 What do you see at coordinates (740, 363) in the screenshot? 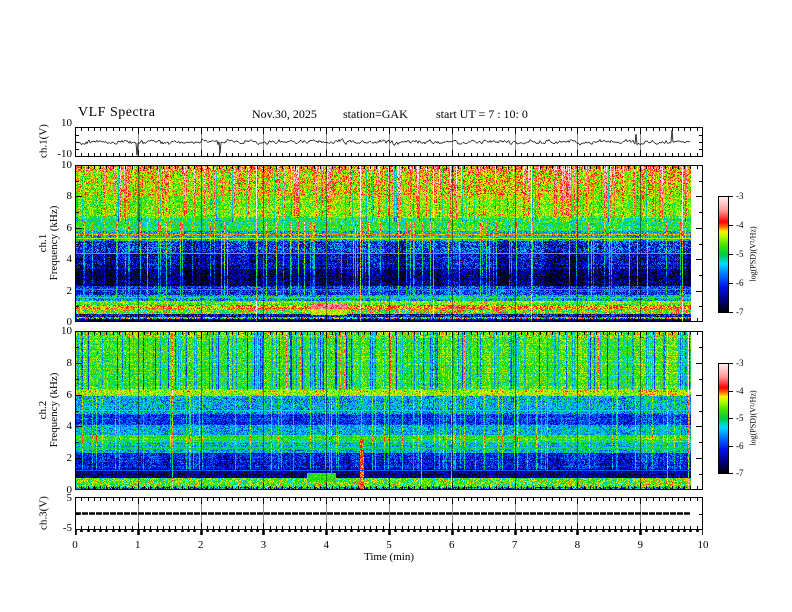
I see `colorbar2-tick-label: -3` at bounding box center [740, 363].